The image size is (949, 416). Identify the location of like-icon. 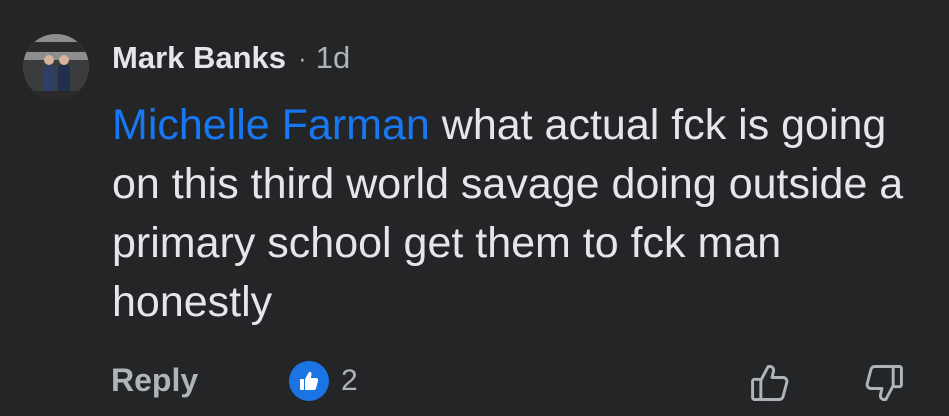
(309, 381).